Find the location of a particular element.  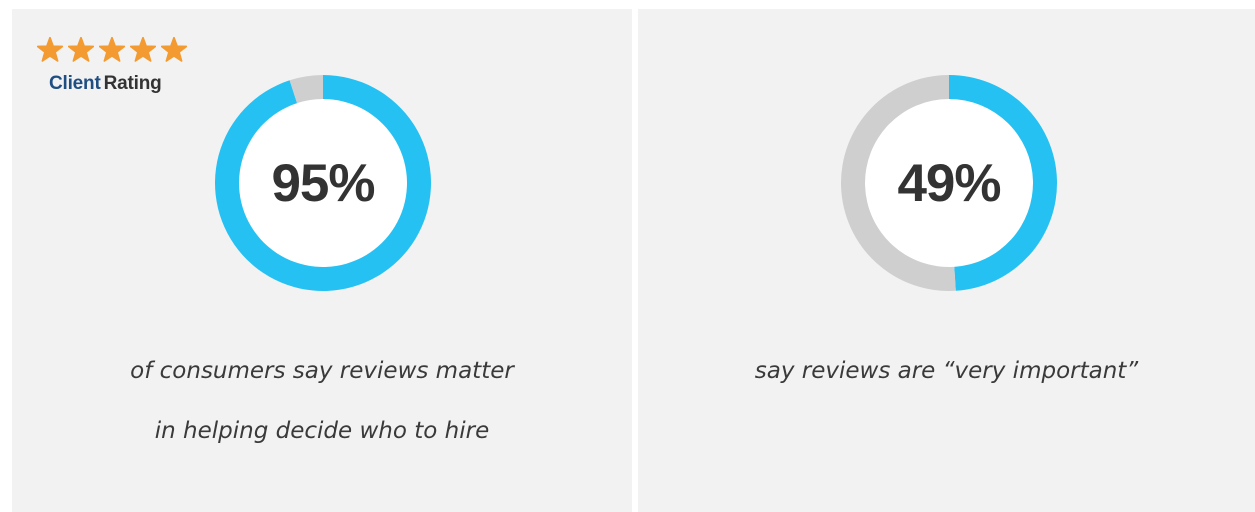

donut-chart-1-value: 95% is located at coordinates (323, 183).